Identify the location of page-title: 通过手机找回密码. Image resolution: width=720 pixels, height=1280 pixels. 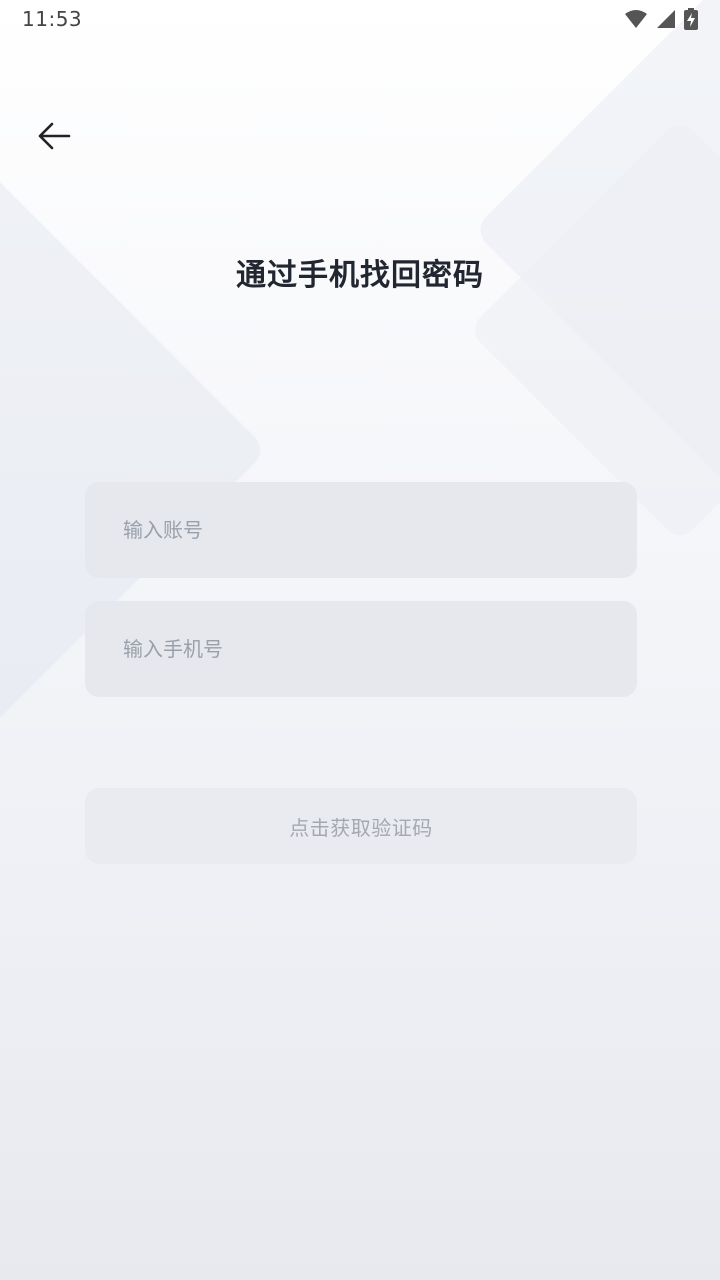
(360, 275).